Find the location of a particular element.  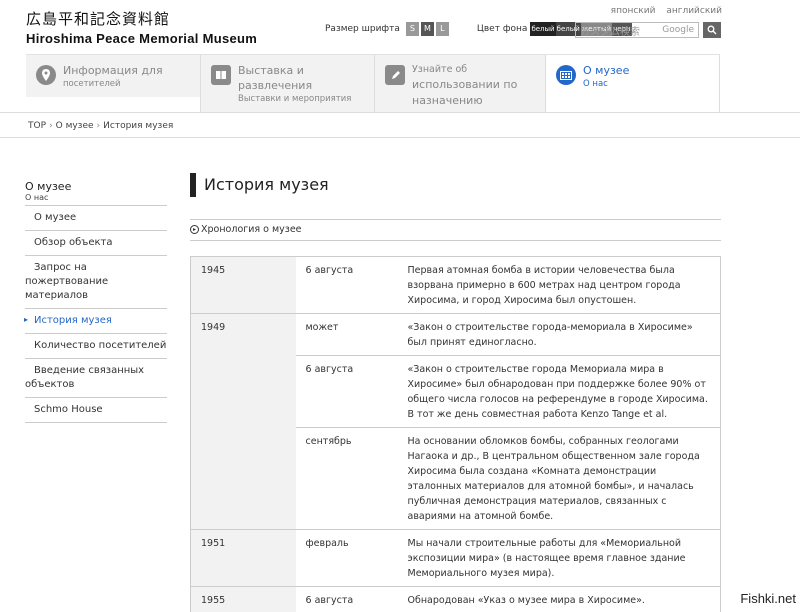

search-form: カスタム検索 Google is located at coordinates (648, 30).